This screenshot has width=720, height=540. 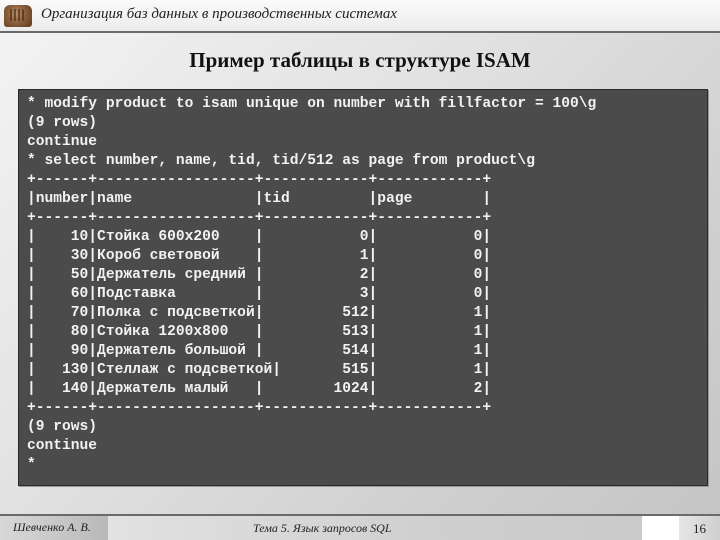 What do you see at coordinates (259, 256) in the screenshot?
I see `table-row: | 30|Короб световой | 1| 0|` at bounding box center [259, 256].